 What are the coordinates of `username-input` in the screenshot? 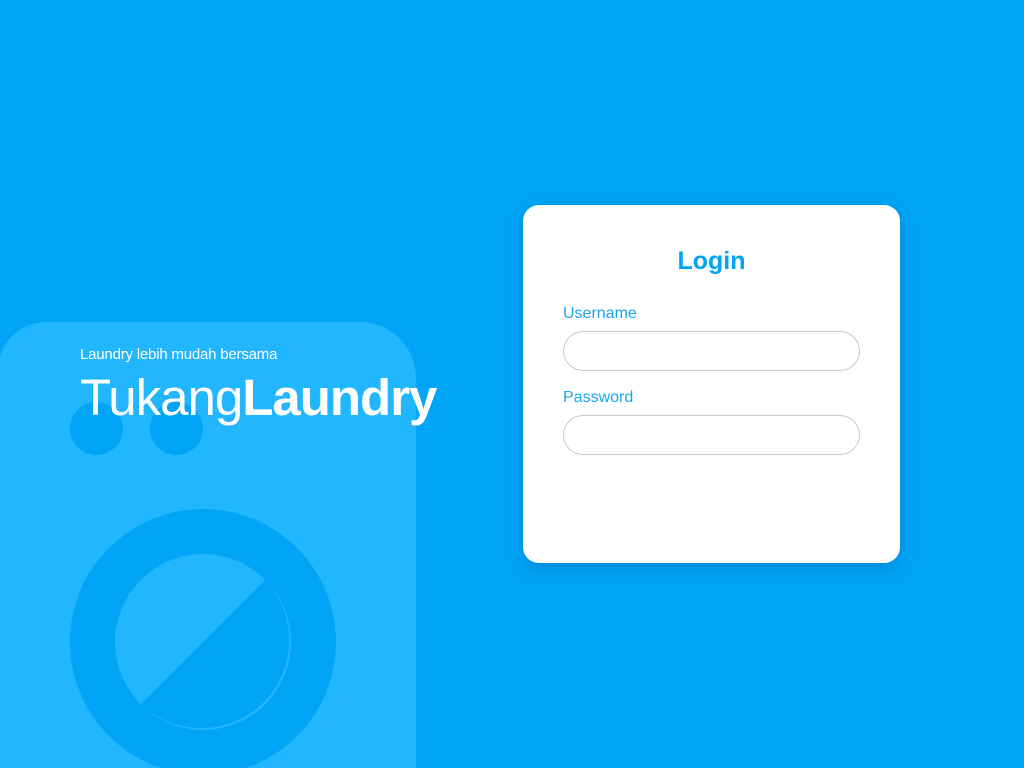 It's located at (711, 351).